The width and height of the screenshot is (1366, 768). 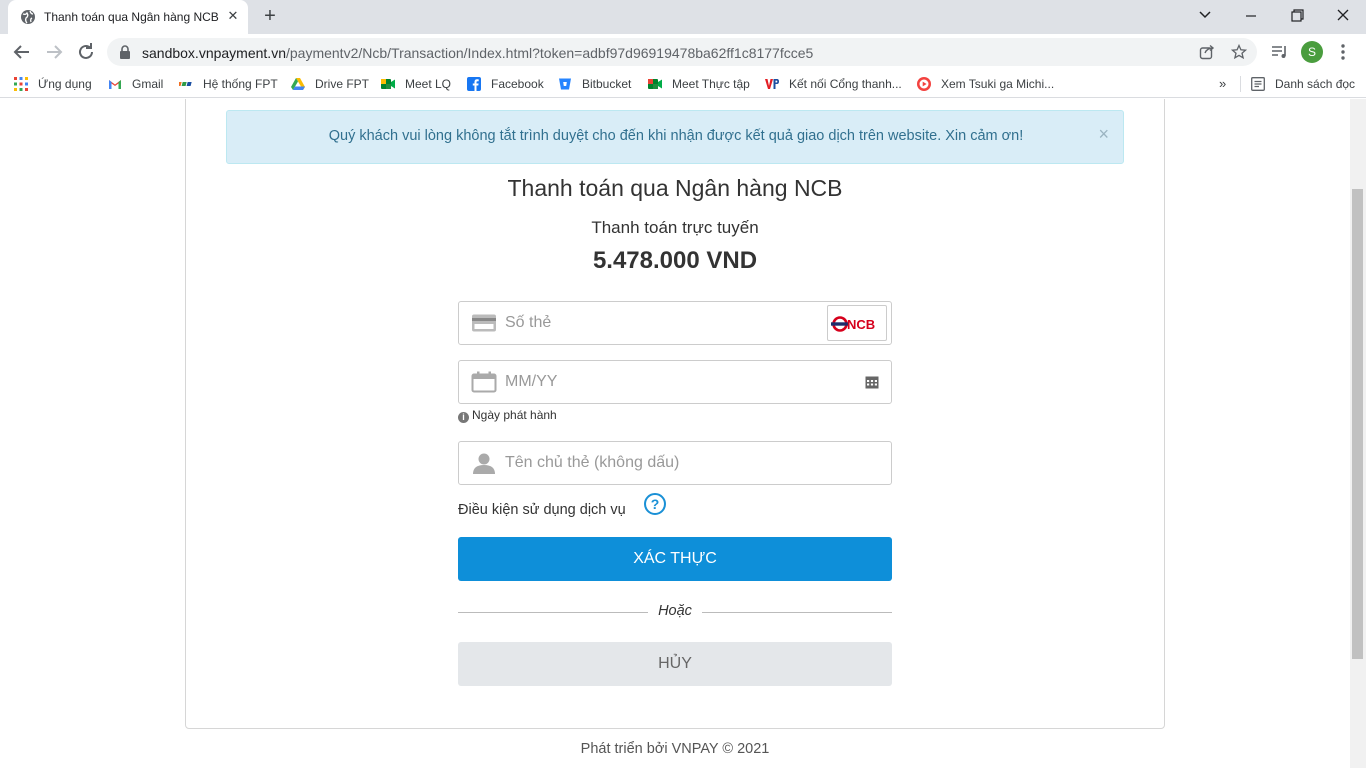 I want to click on svg-text: NCB, so click(x=861, y=324).